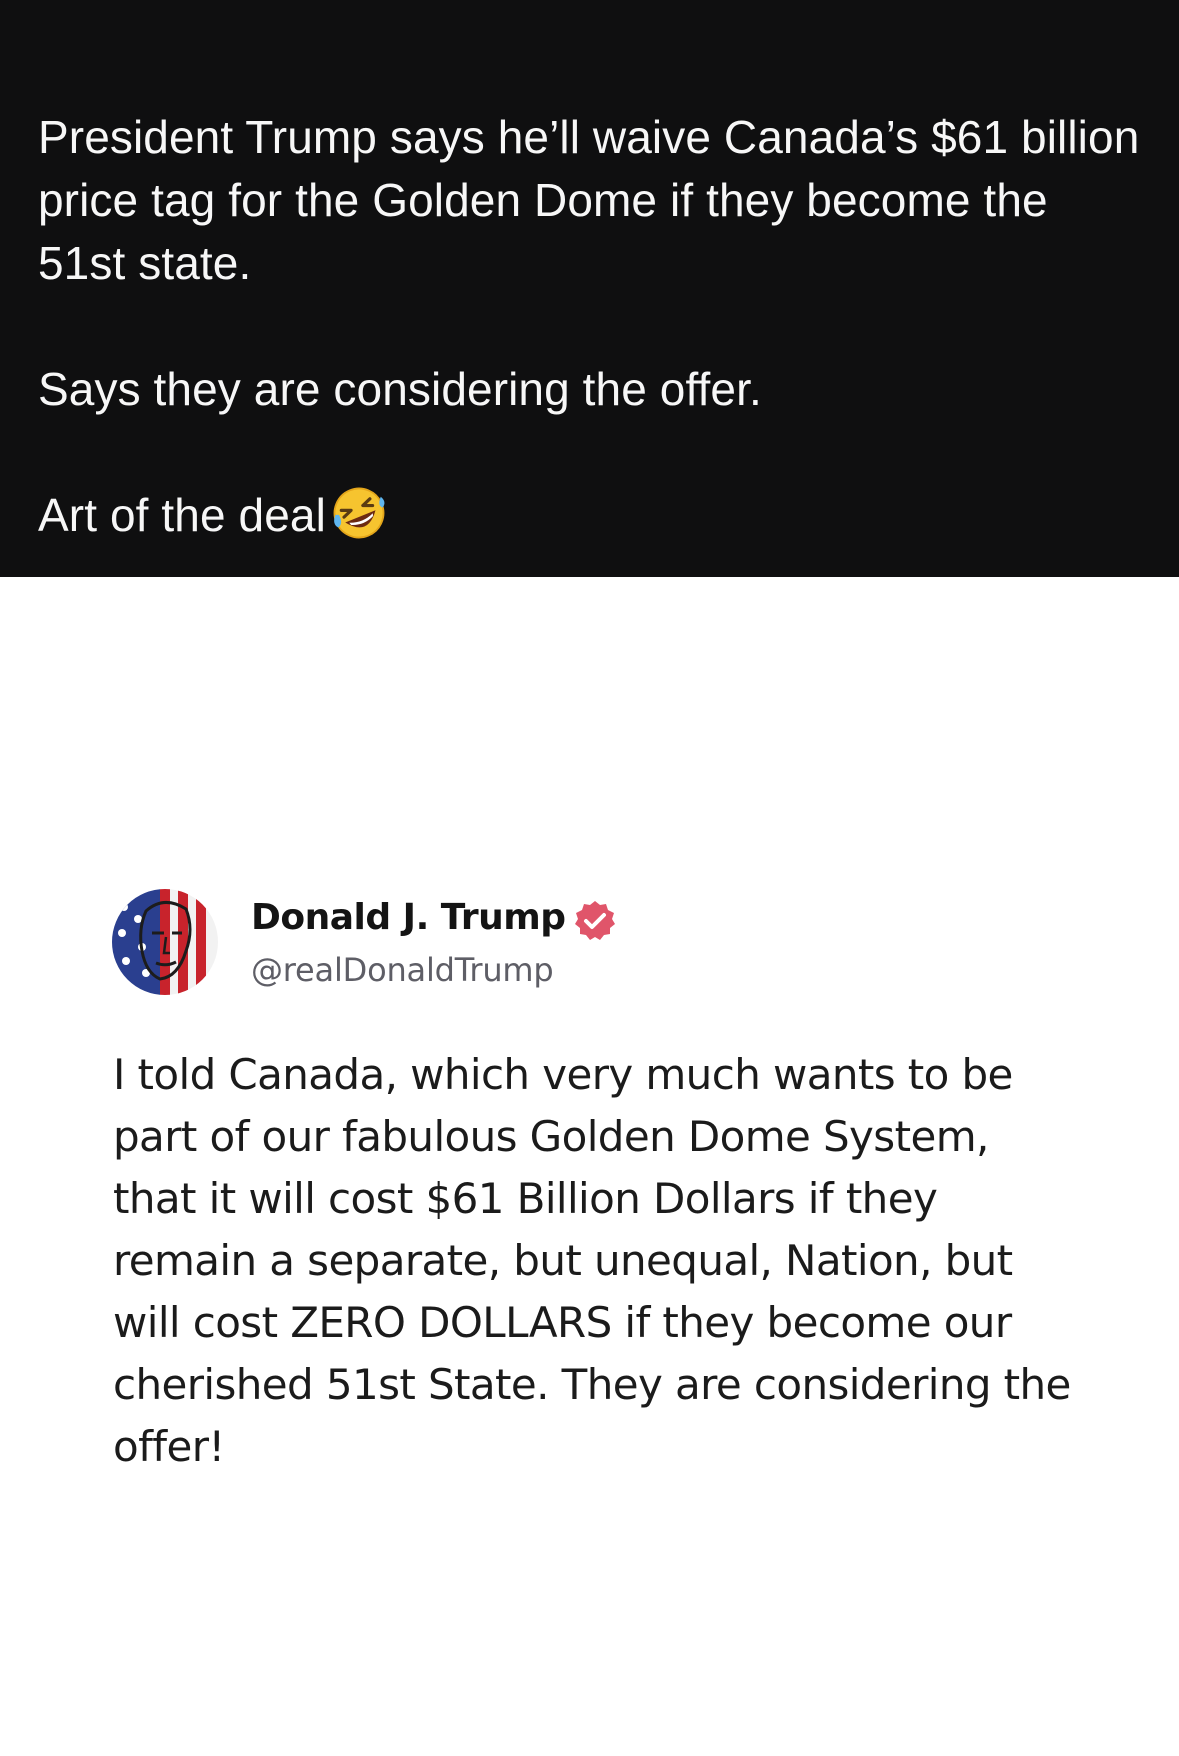  I want to click on caption-paragraph-2: Says they are considering the offer., so click(400, 389).